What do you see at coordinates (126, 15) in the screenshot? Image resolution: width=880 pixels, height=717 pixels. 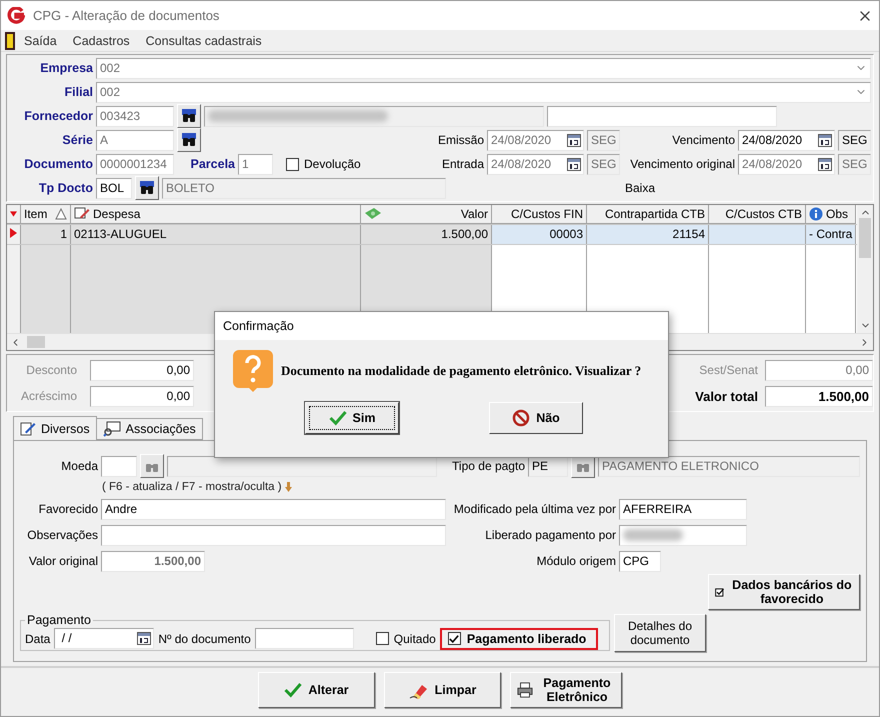 I see `window-title: CPG - Alteração de documentos` at bounding box center [126, 15].